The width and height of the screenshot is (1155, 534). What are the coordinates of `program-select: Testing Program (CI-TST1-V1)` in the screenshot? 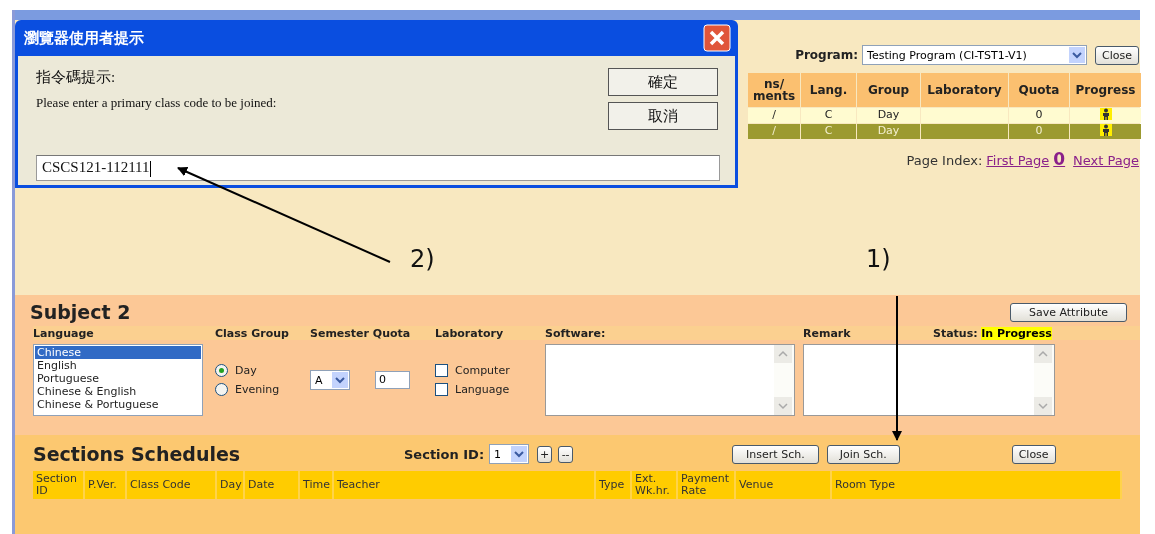 It's located at (975, 55).